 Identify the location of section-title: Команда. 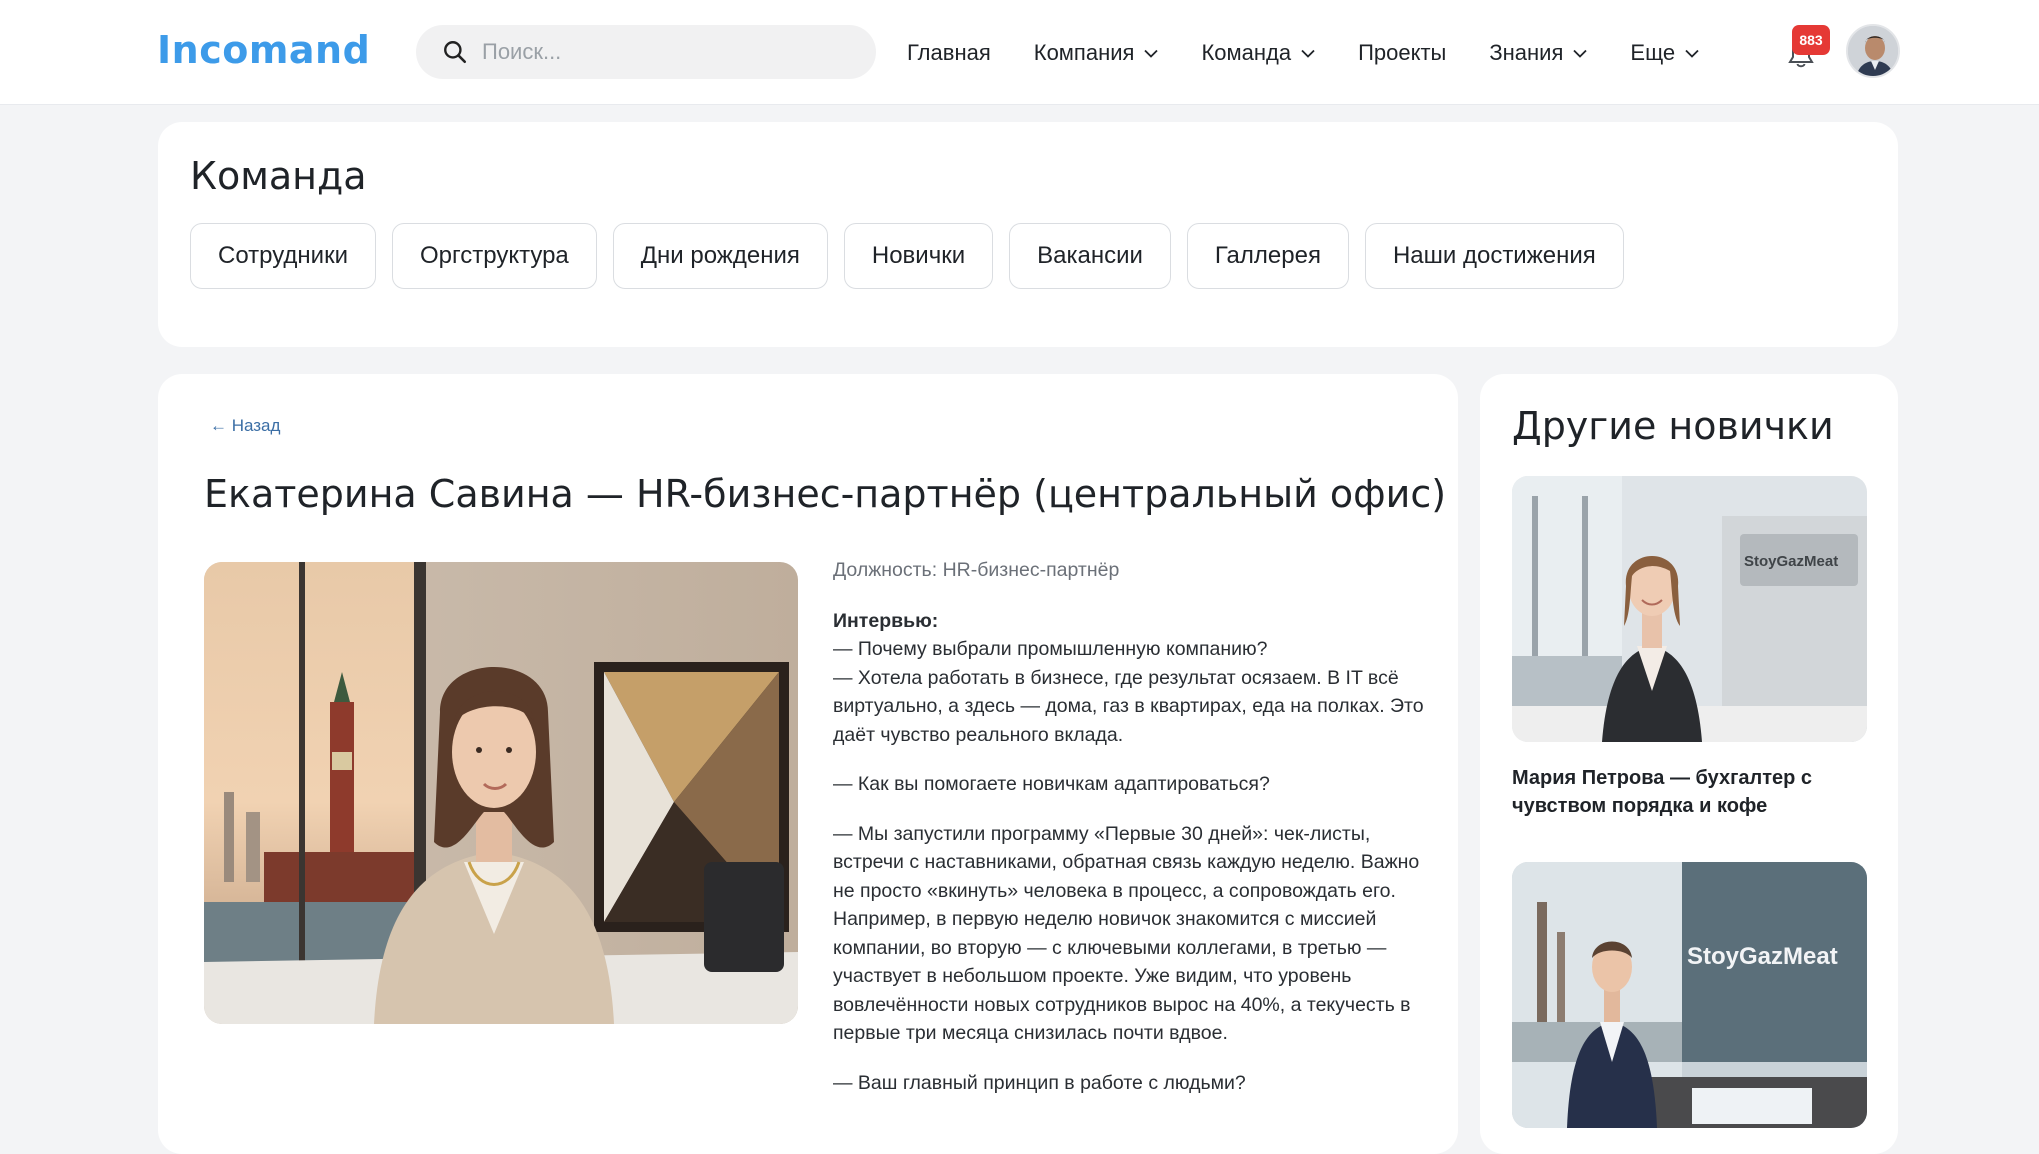
(278, 176).